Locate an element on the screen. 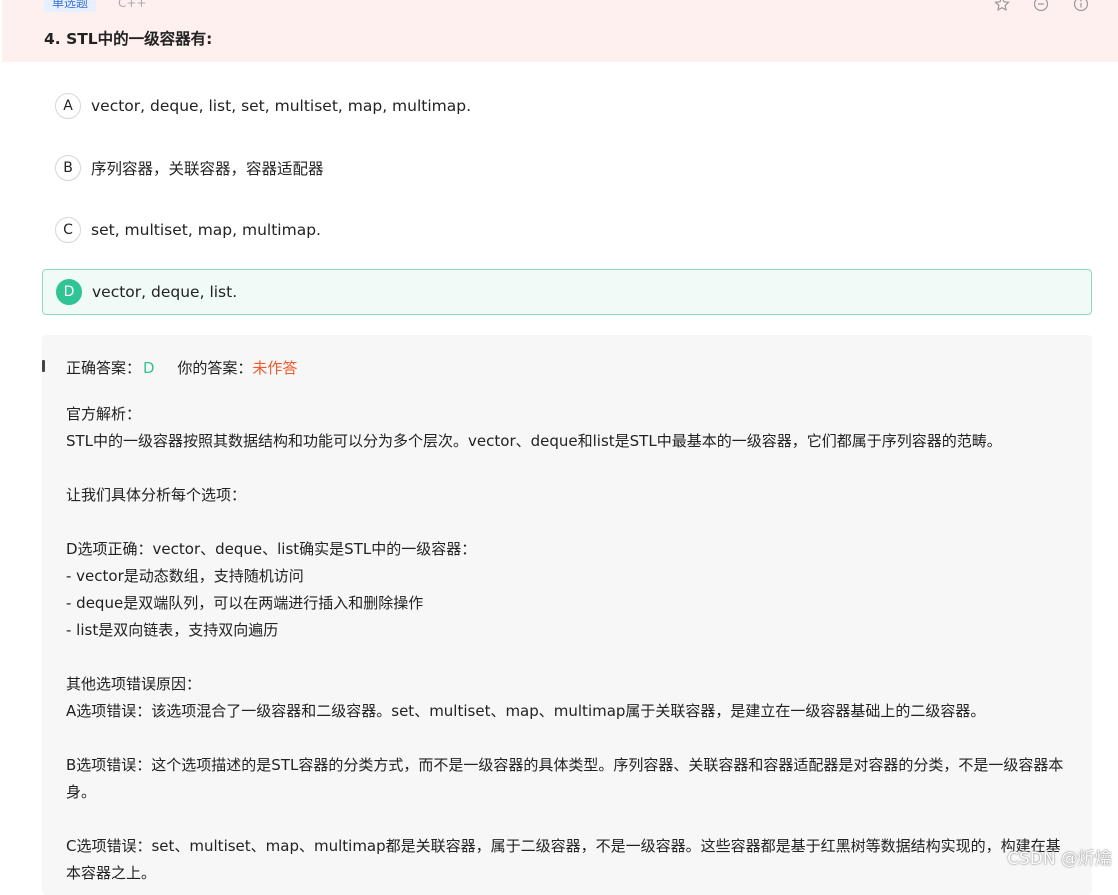 Image resolution: width=1118 pixels, height=895 pixels. question-header: 单选题 C++ 4. STL中的一级容器有: is located at coordinates (560, 31).